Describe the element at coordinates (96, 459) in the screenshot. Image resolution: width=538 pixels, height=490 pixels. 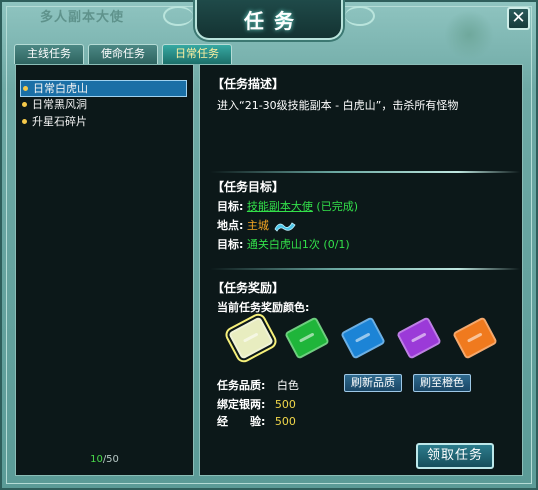
I see `quest-count-current: 10` at that location.